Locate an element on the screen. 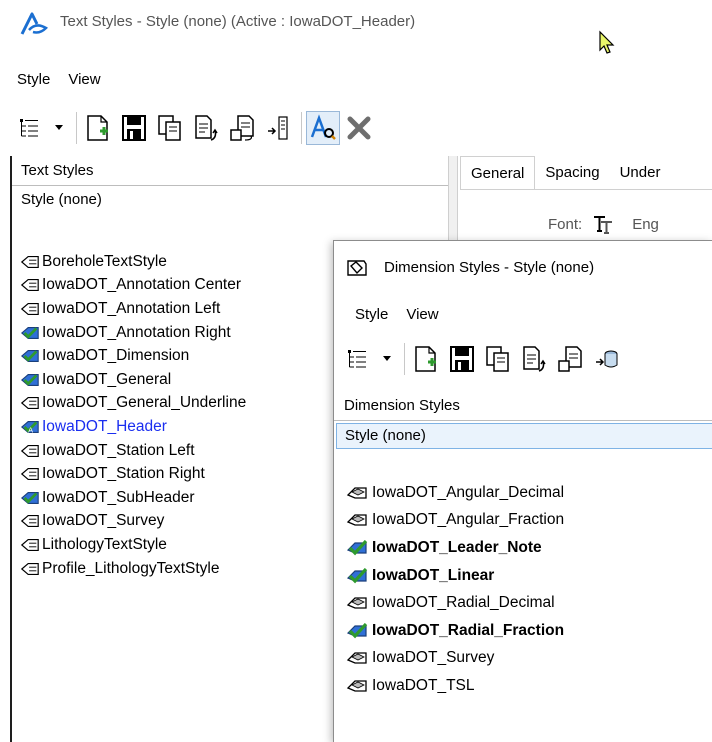 This screenshot has width=712, height=742. text-style-item: IowaDOT_Dimension is located at coordinates (129, 356).